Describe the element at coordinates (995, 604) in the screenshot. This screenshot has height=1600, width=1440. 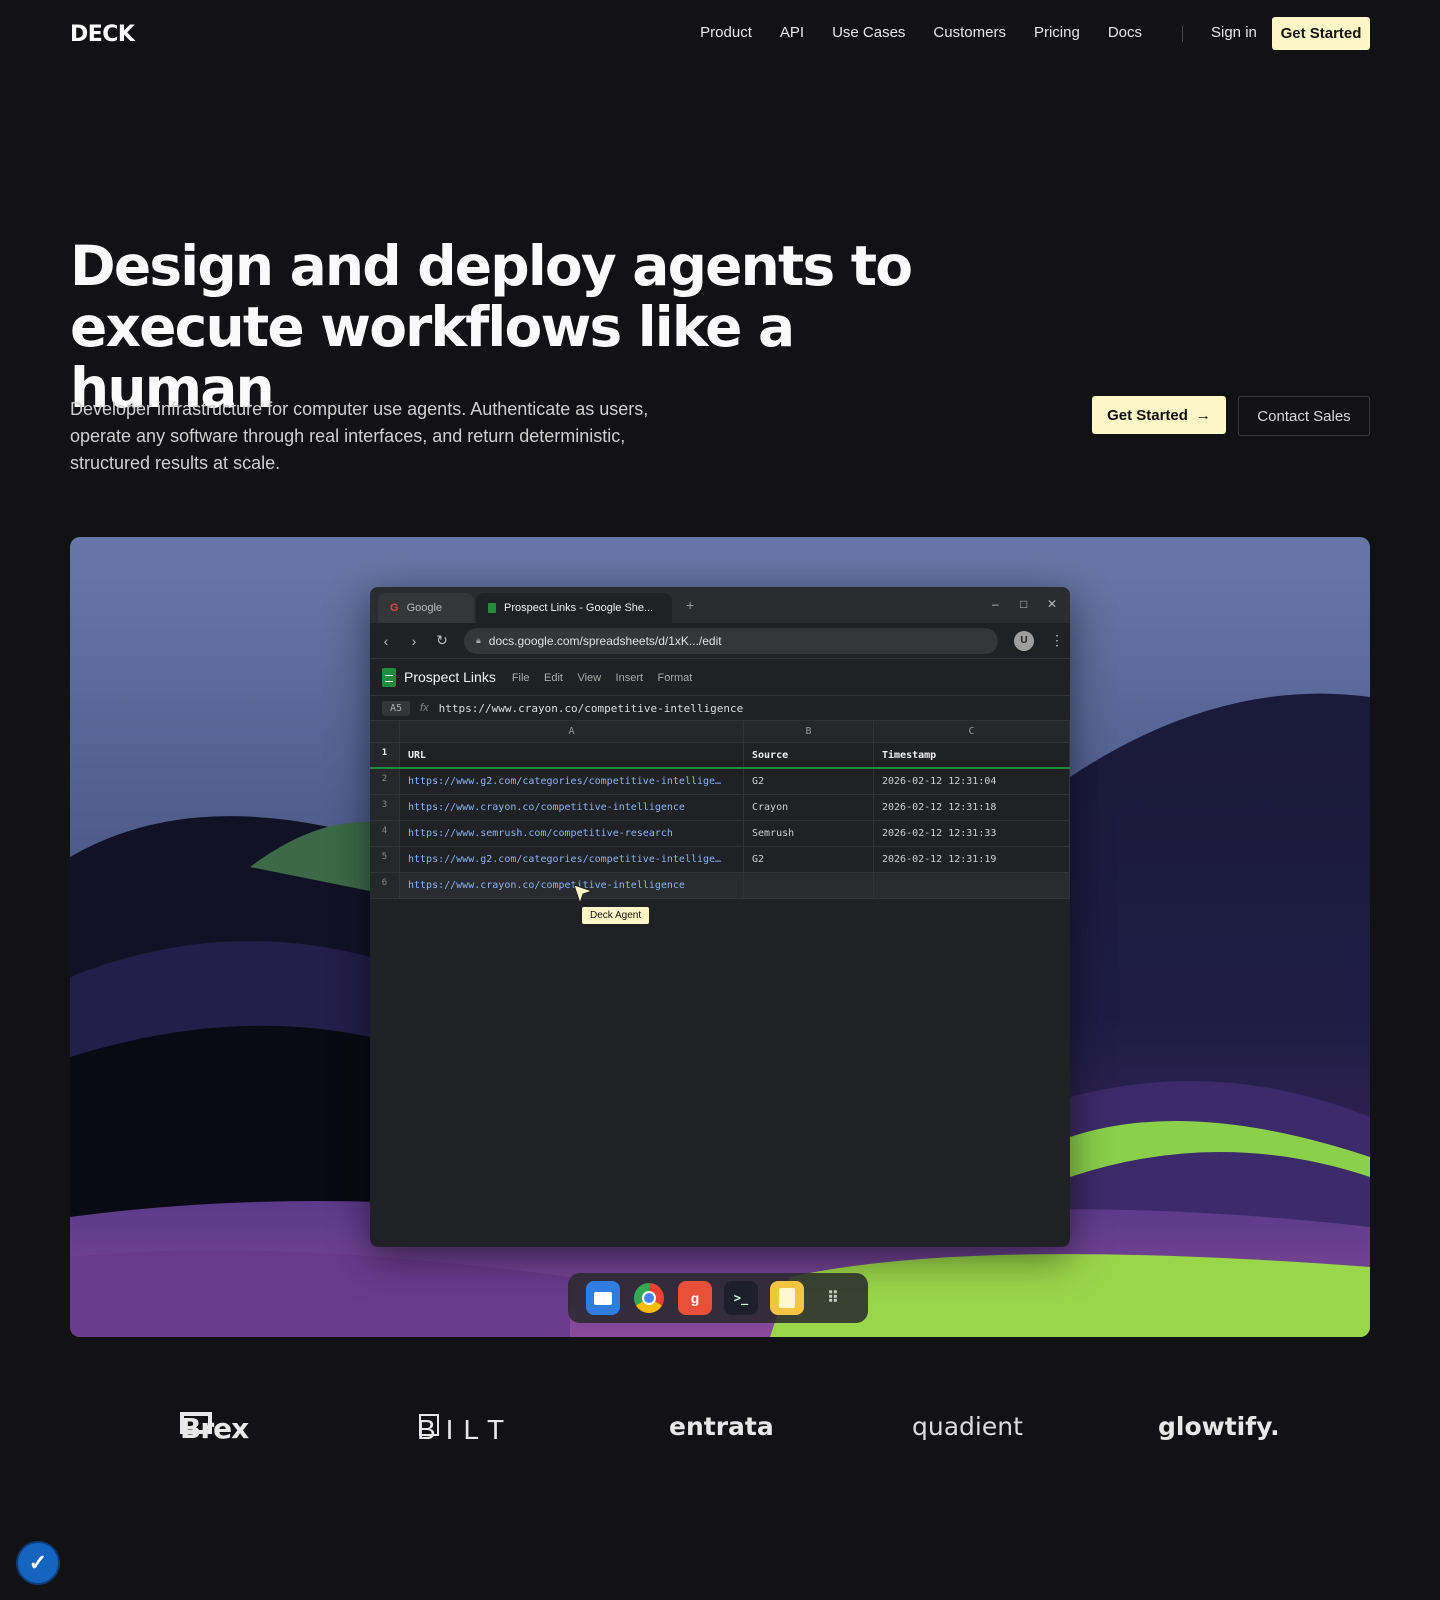
I see `minimize-icon: –` at that location.